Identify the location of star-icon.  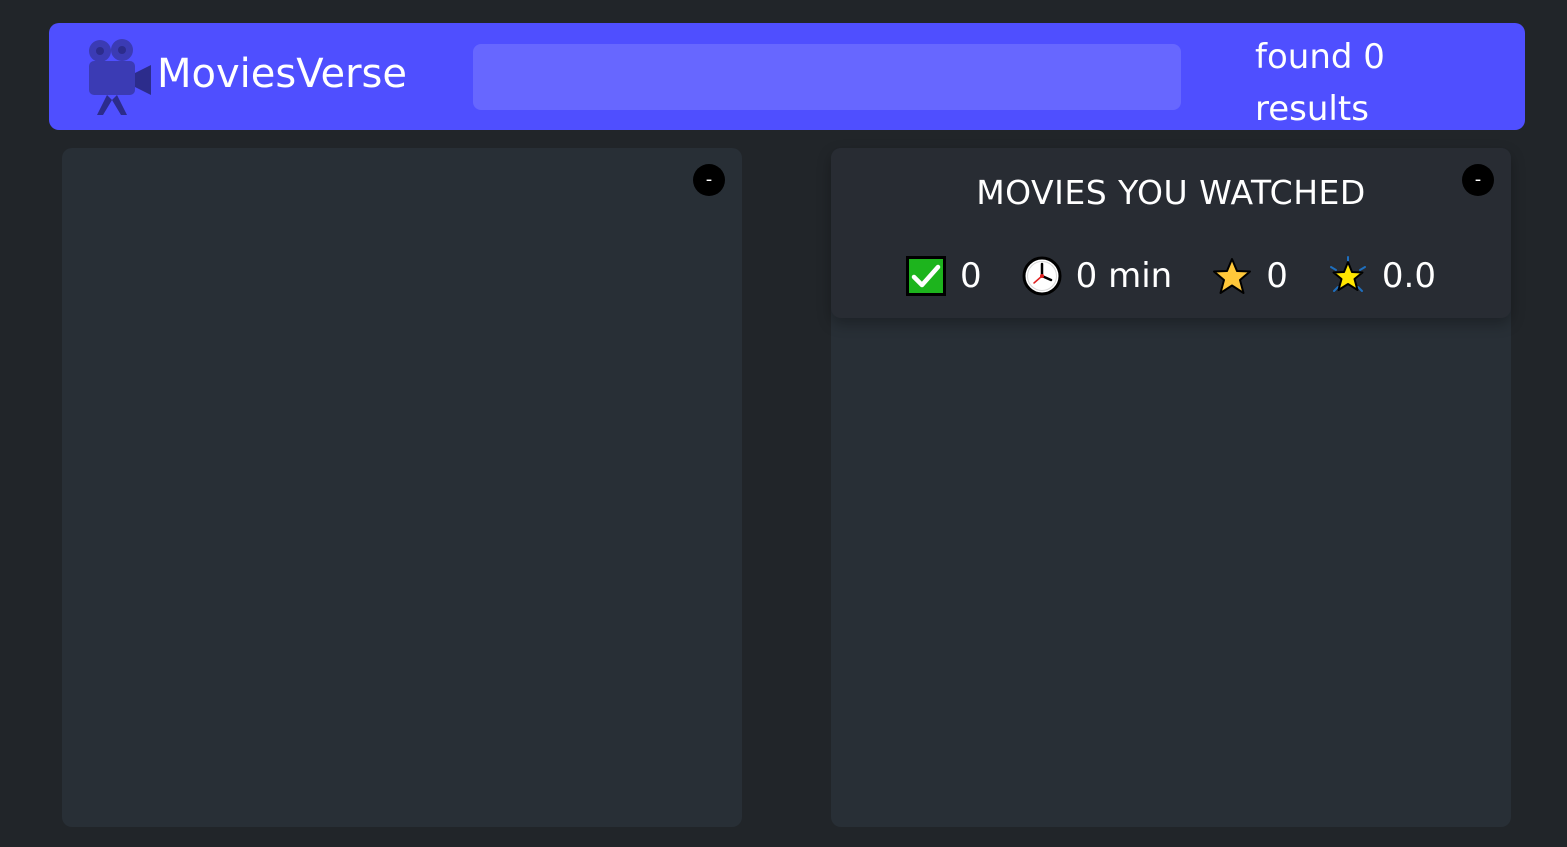
(1232, 276).